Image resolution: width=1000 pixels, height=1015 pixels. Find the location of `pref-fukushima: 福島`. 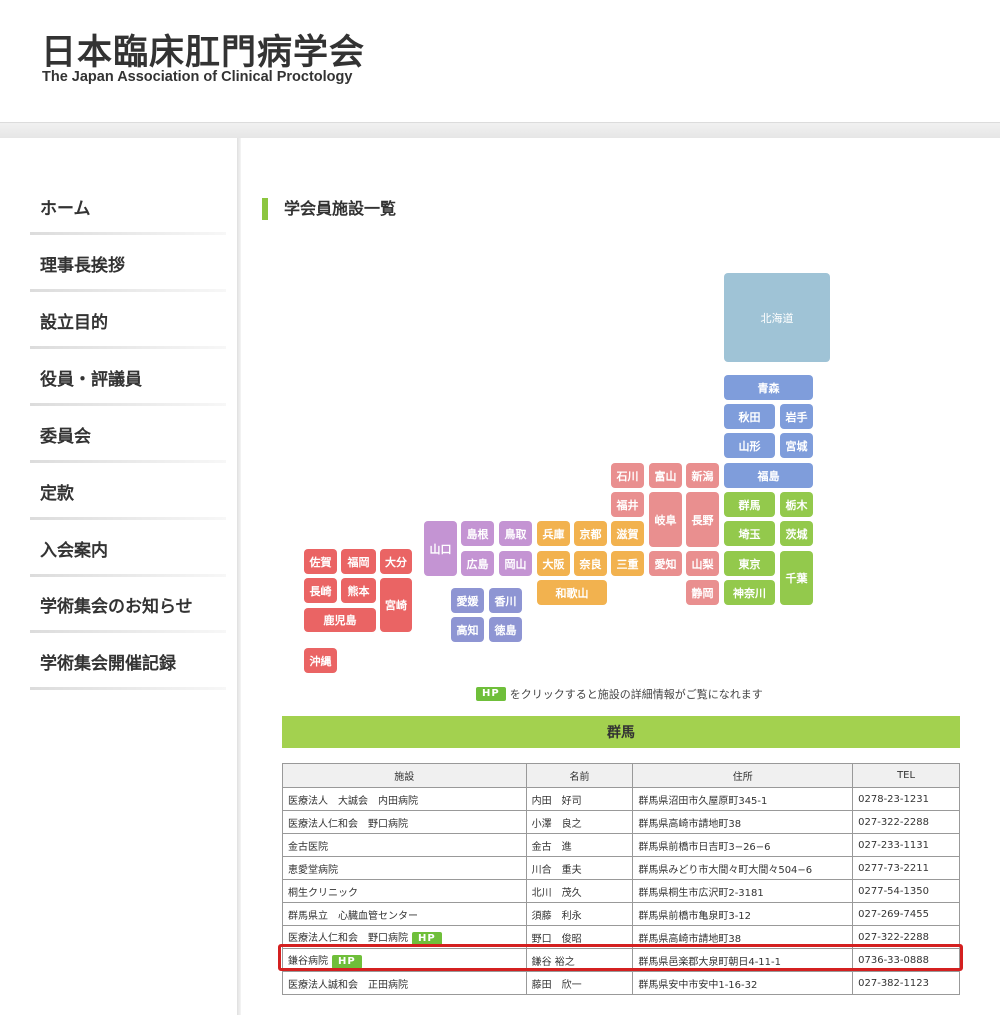

pref-fukushima: 福島 is located at coordinates (768, 475).